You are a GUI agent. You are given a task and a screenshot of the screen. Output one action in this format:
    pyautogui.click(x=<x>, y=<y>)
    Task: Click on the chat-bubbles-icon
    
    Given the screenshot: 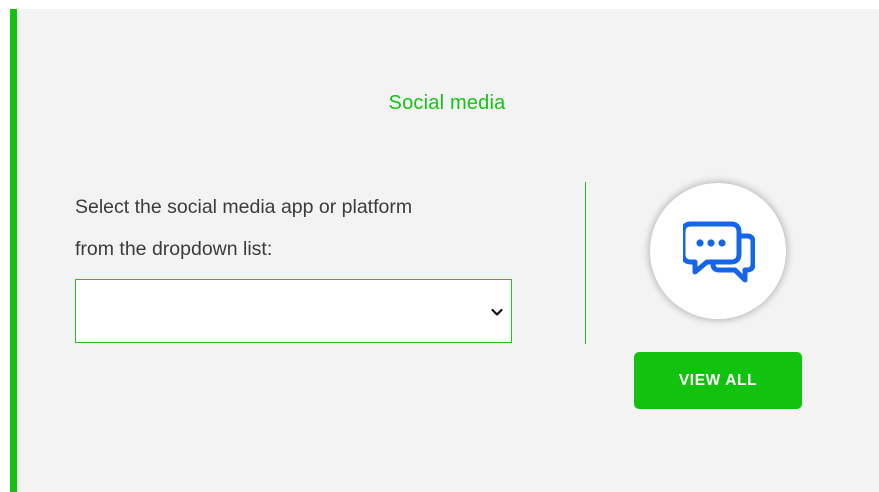 What is the action you would take?
    pyautogui.click(x=719, y=252)
    